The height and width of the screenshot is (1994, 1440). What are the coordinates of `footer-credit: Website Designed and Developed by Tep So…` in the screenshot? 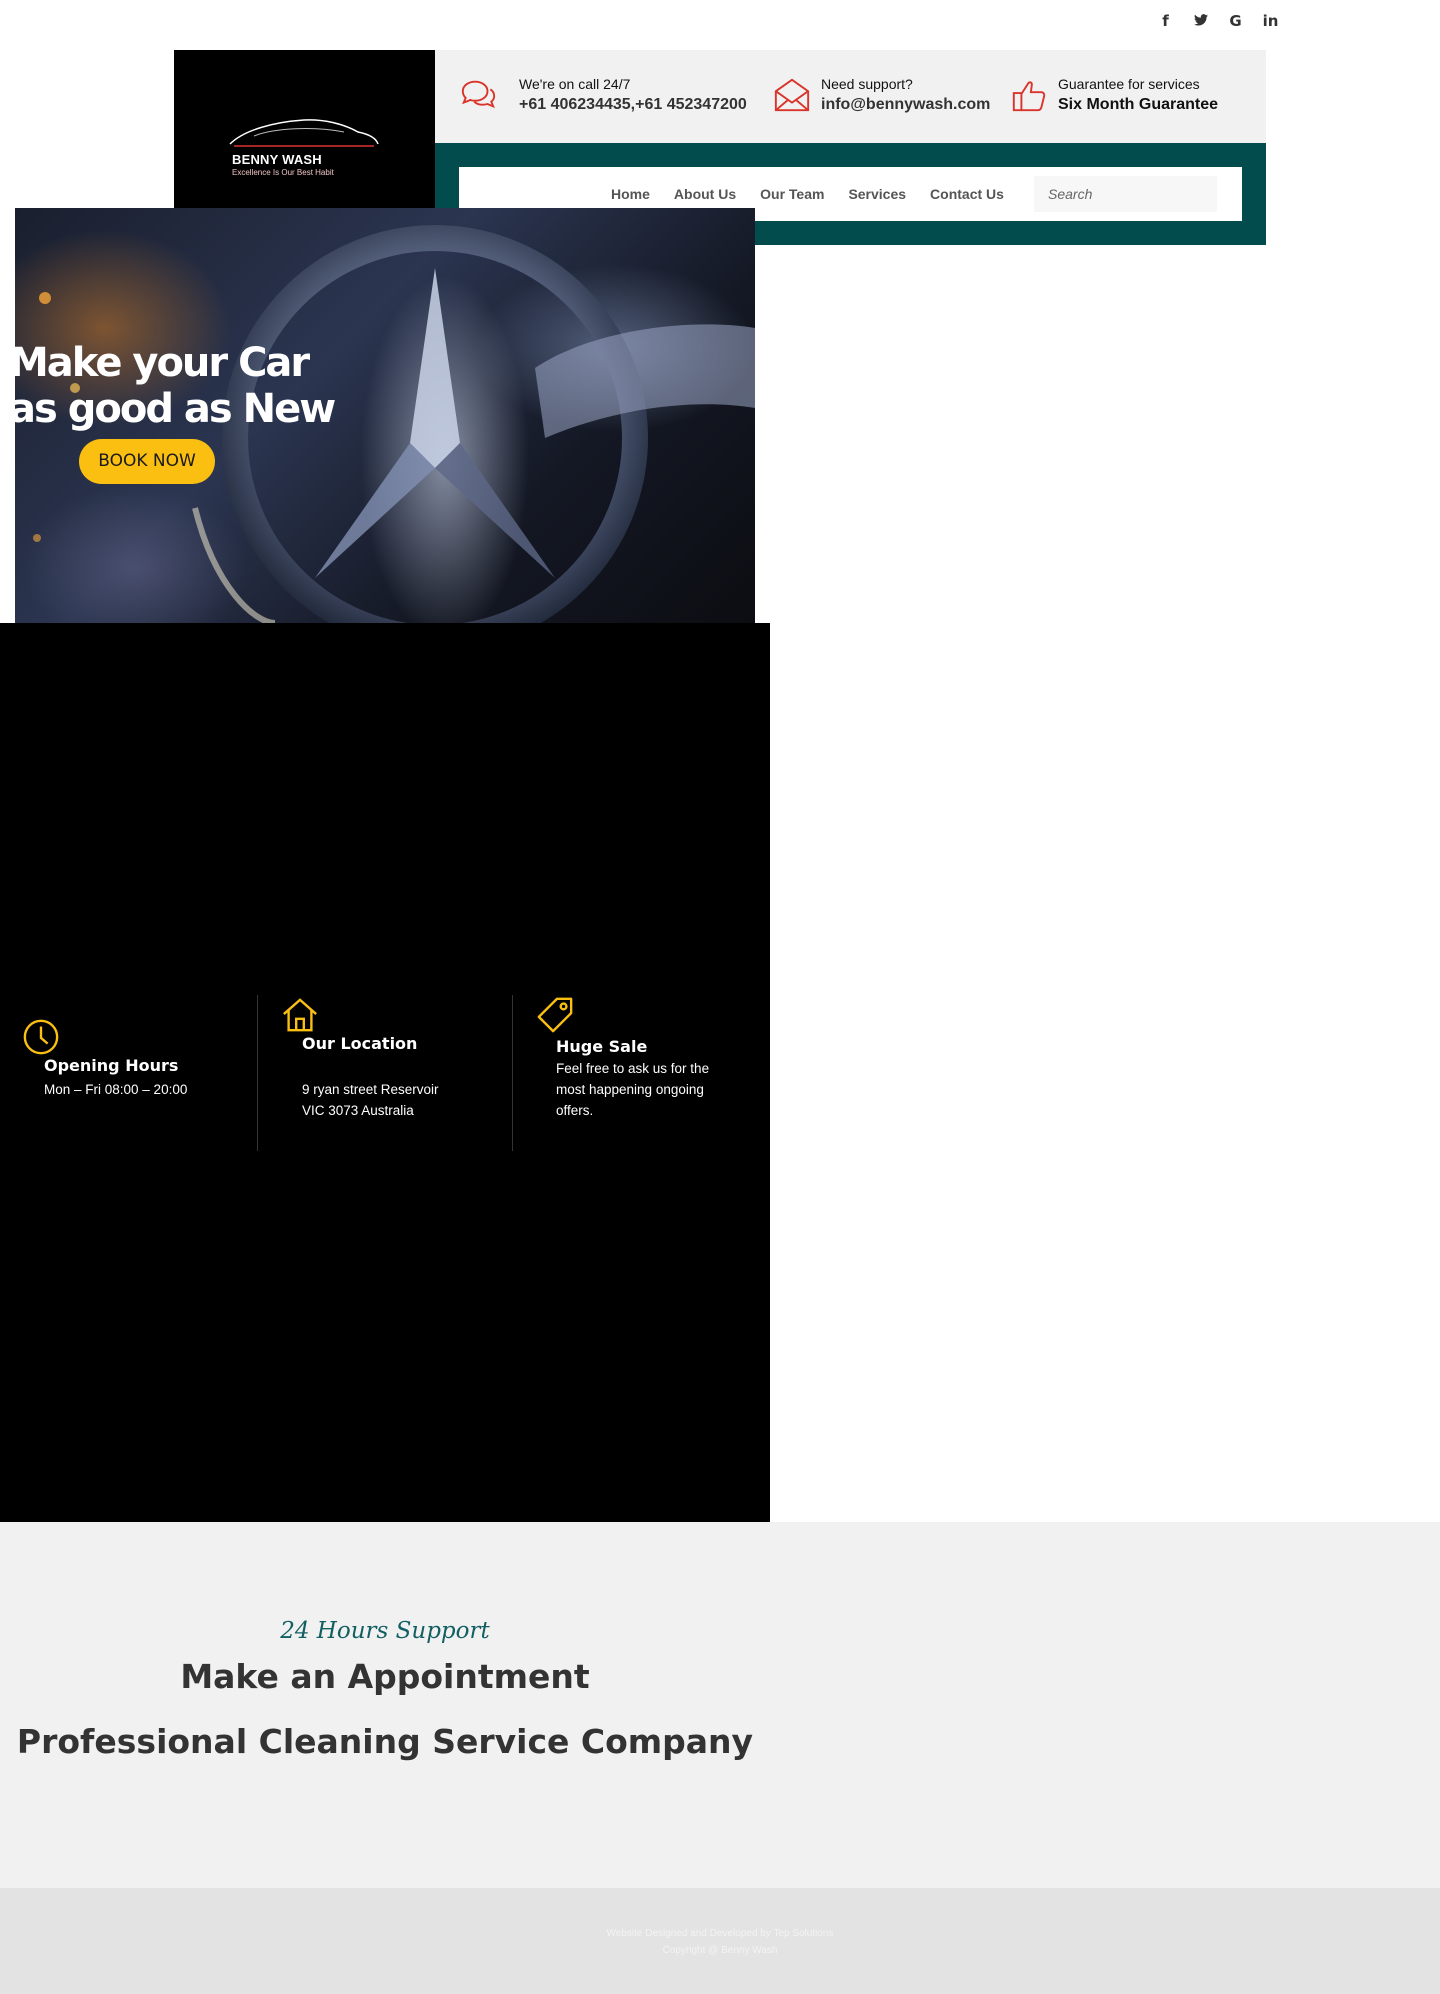 It's located at (720, 1933).